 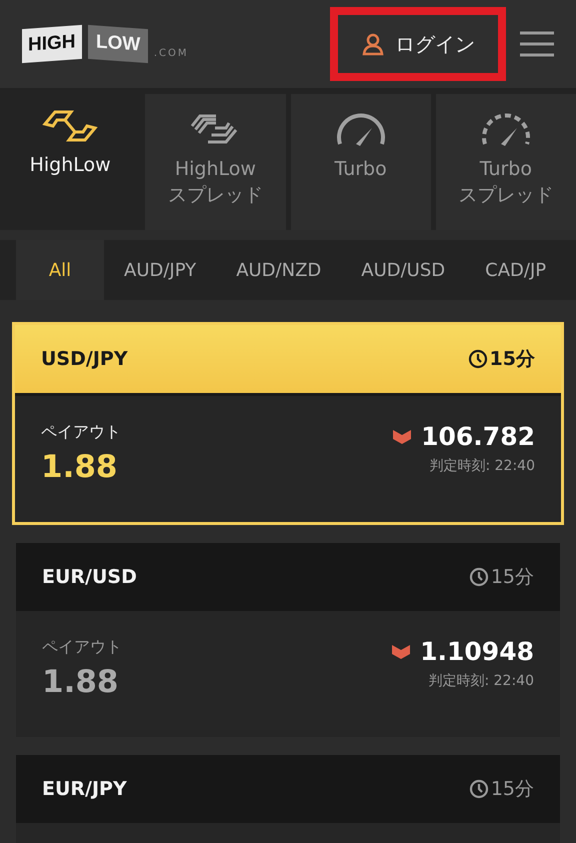 I want to click on currency-pair: EUR/JPY, so click(x=84, y=789).